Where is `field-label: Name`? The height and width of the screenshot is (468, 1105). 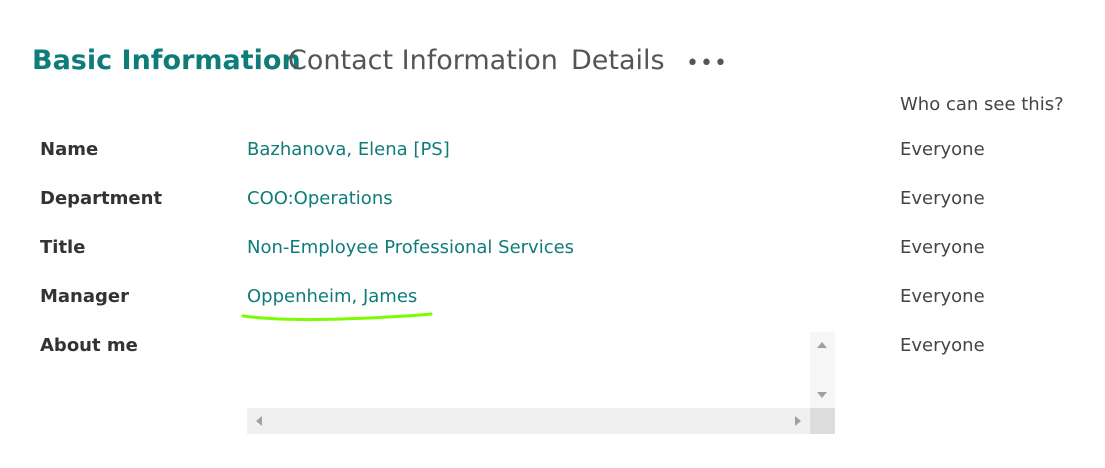 field-label: Name is located at coordinates (69, 149).